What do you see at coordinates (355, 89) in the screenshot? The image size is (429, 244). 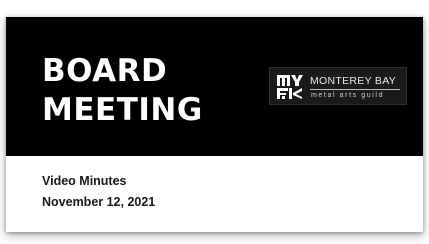 I see `logo-divider` at bounding box center [355, 89].